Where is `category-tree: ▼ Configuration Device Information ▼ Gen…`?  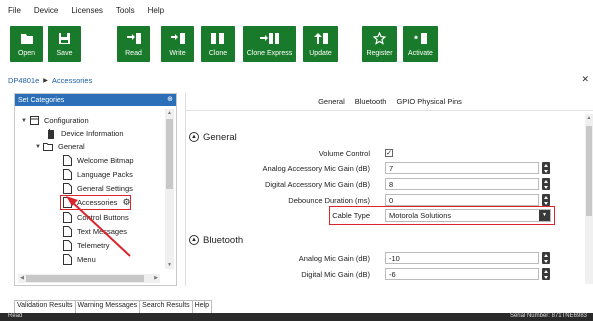
category-tree: ▼ Configuration Device Information ▼ Gen… is located at coordinates (90, 189).